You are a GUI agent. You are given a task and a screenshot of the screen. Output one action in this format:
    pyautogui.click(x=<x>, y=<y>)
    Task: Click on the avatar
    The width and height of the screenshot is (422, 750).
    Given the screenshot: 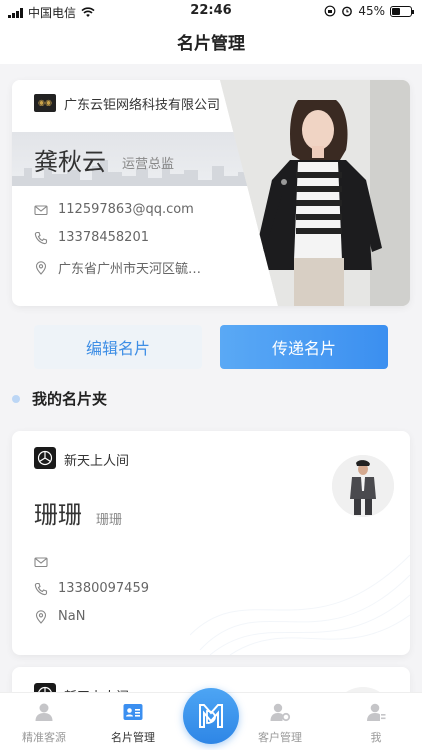 What is the action you would take?
    pyautogui.click(x=363, y=486)
    